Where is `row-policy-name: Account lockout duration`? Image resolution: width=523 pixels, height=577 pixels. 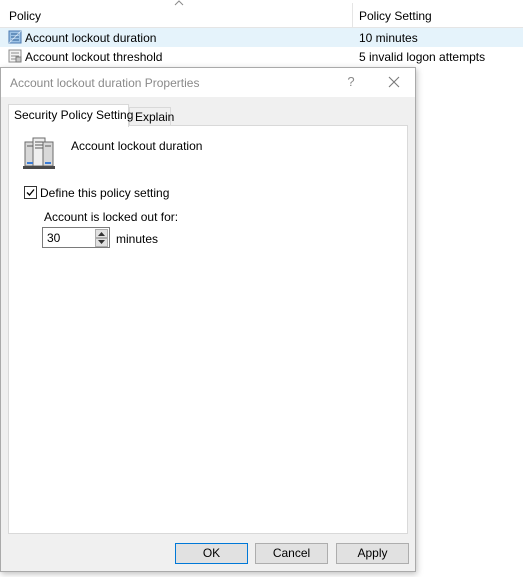 row-policy-name: Account lockout duration is located at coordinates (91, 38).